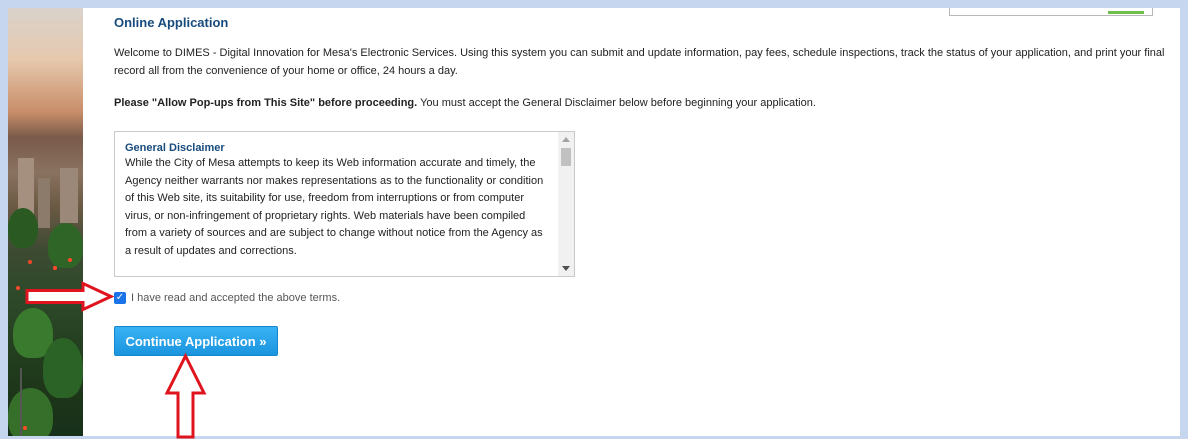  I want to click on window-frame-right, so click(1184, 219).